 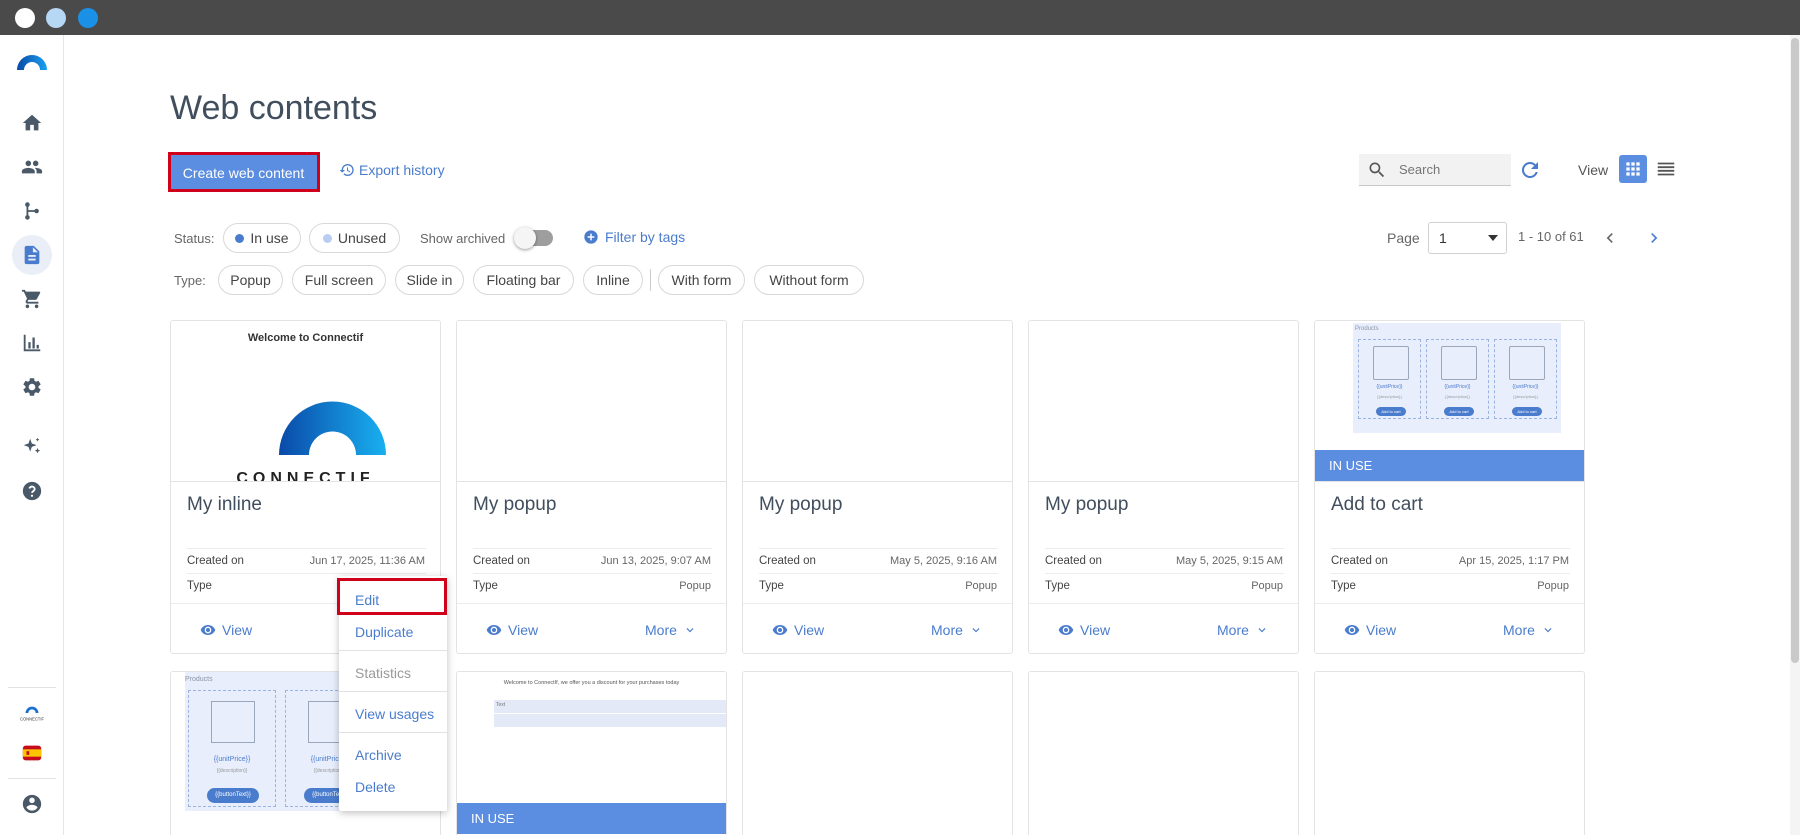 What do you see at coordinates (32, 255) in the screenshot?
I see `sidebar-item-web-contents` at bounding box center [32, 255].